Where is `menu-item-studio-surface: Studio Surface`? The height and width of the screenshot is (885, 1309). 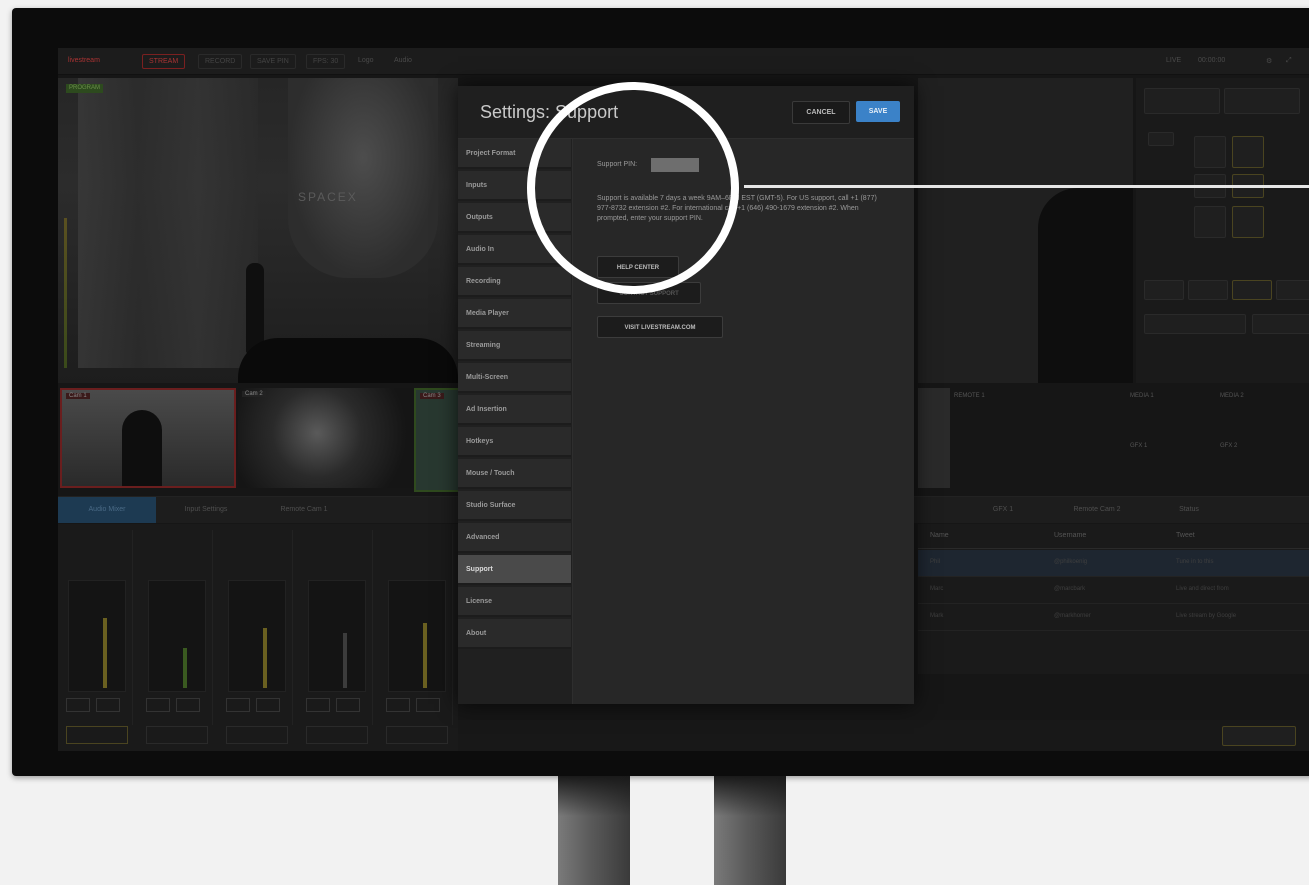 menu-item-studio-surface: Studio Surface is located at coordinates (514, 506).